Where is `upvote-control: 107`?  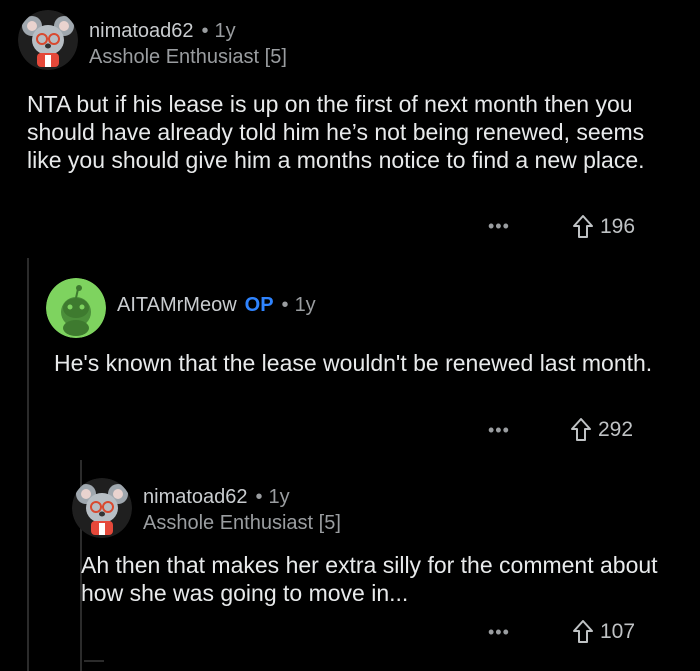 upvote-control: 107 is located at coordinates (603, 632).